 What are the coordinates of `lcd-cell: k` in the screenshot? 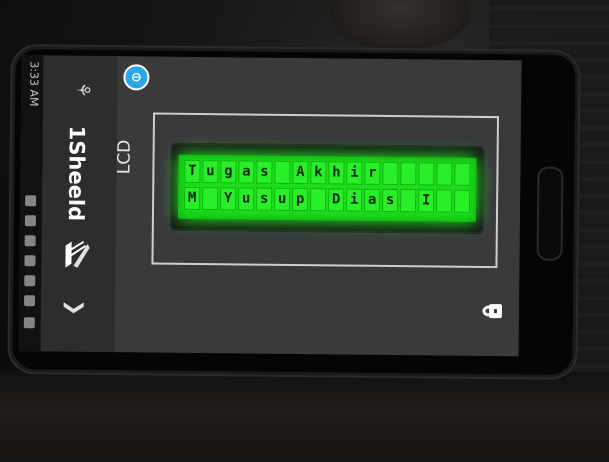 It's located at (318, 173).